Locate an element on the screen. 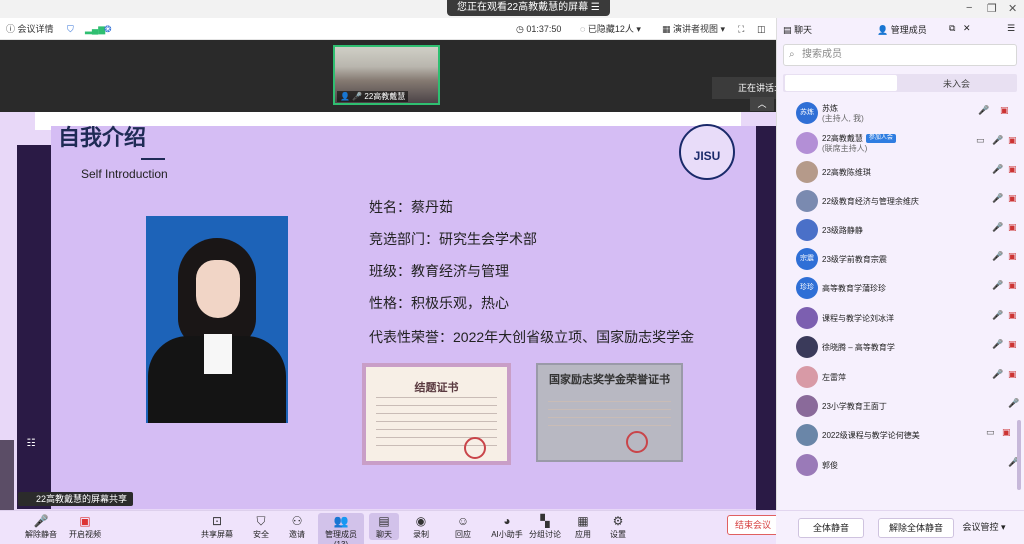  member-item: 23级路静静 🎤 ▣ is located at coordinates (905, 230).